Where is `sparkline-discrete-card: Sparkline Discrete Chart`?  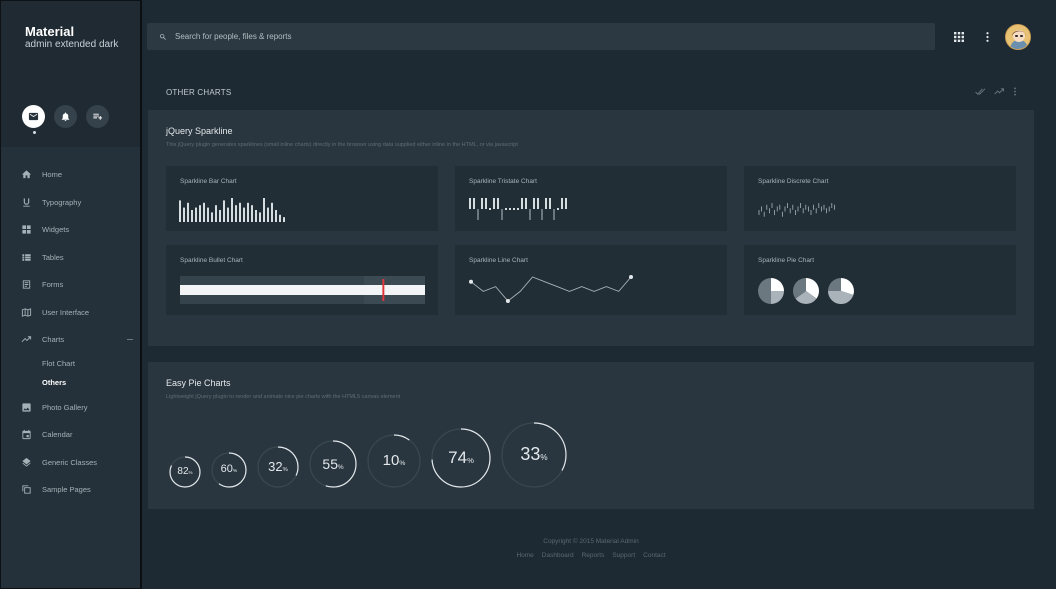 sparkline-discrete-card: Sparkline Discrete Chart is located at coordinates (880, 198).